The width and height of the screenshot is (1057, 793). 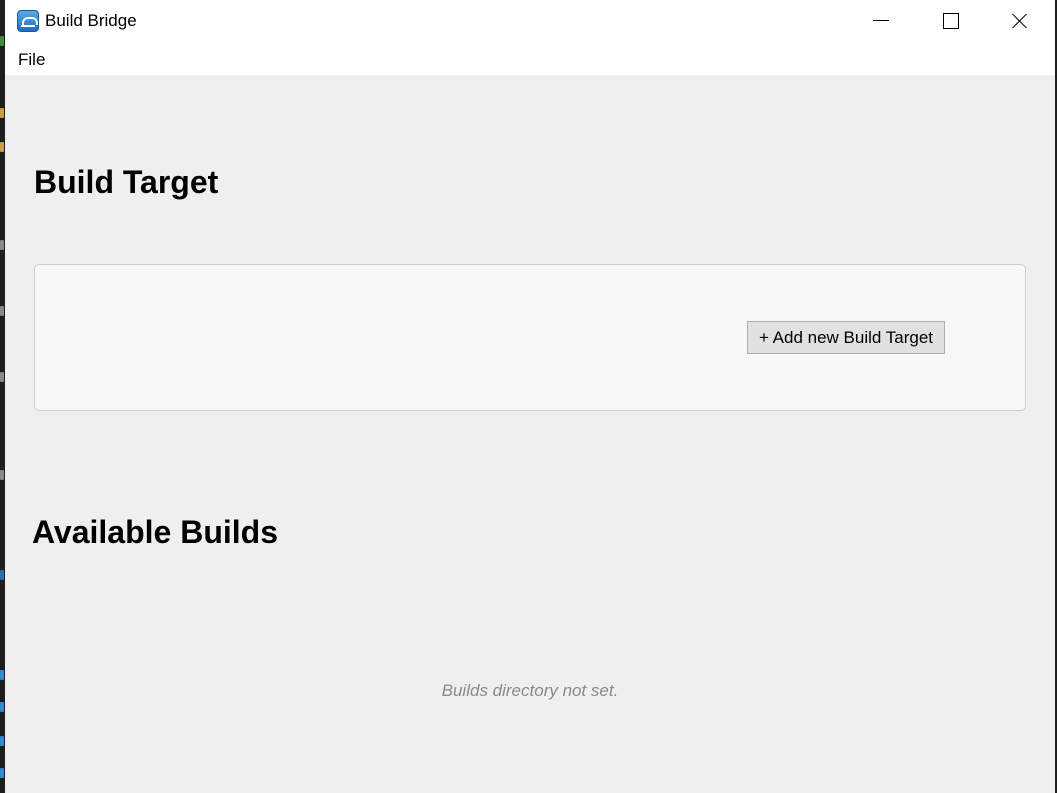 I want to click on title-bar: Build Bridge, so click(x=530, y=21).